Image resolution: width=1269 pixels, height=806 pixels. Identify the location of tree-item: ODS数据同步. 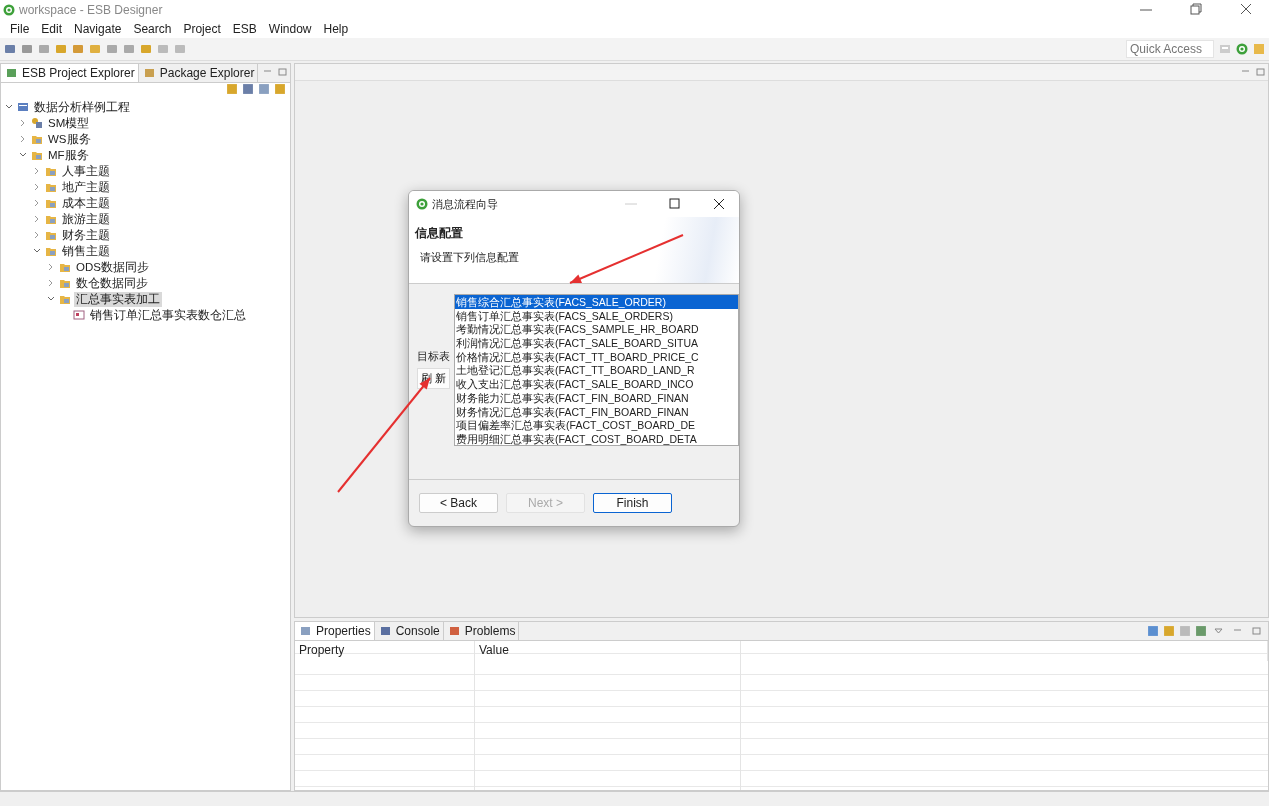
(112, 267).